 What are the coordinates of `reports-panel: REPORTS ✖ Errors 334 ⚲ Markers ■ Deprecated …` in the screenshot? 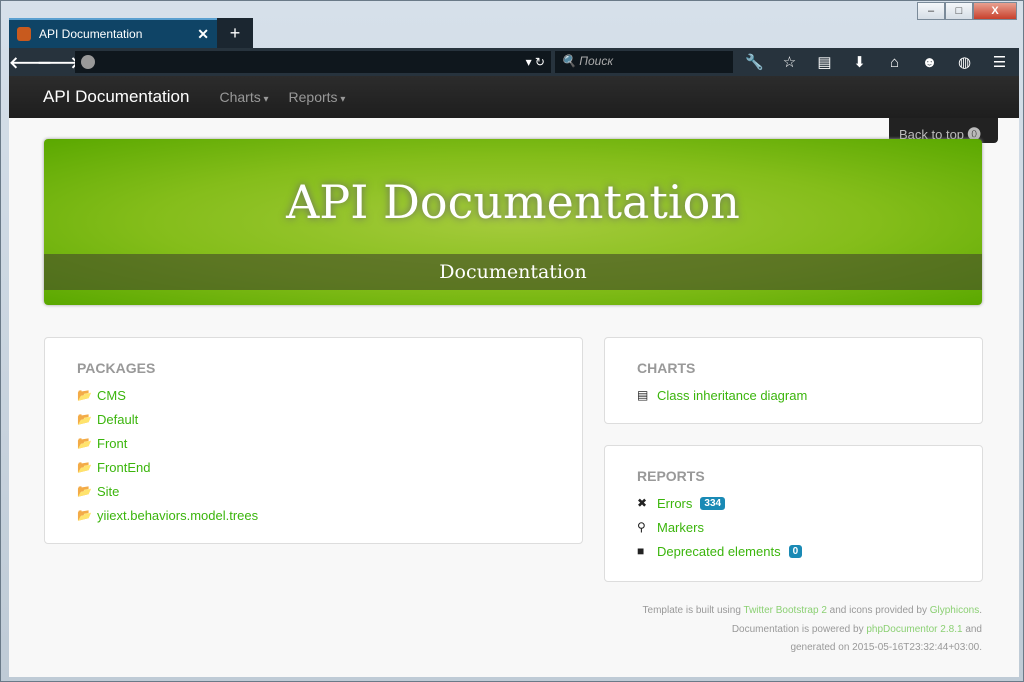 It's located at (793, 513).